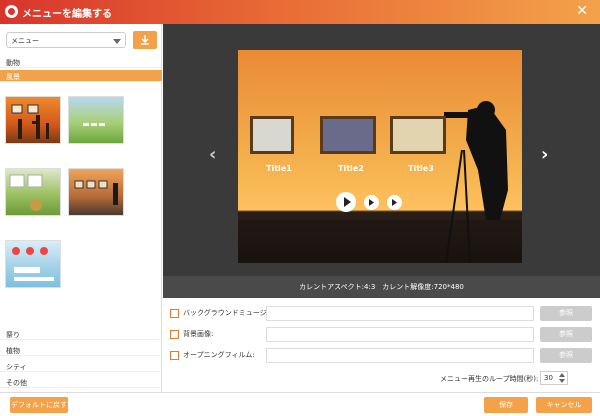 Image resolution: width=600 pixels, height=416 pixels. I want to click on beach-chair-icon, so click(33, 264).